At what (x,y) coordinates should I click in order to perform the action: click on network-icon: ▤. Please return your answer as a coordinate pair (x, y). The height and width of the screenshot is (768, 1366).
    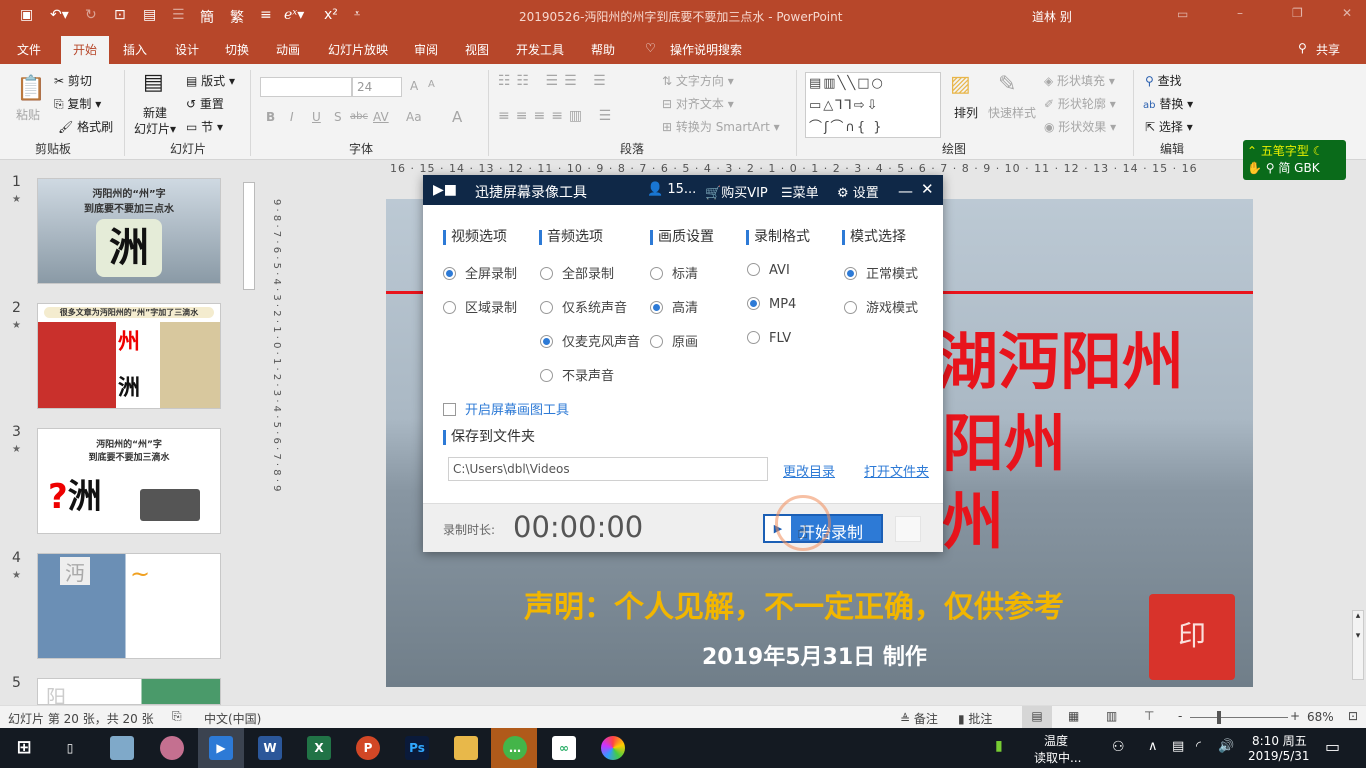
    Looking at the image, I should click on (1178, 746).